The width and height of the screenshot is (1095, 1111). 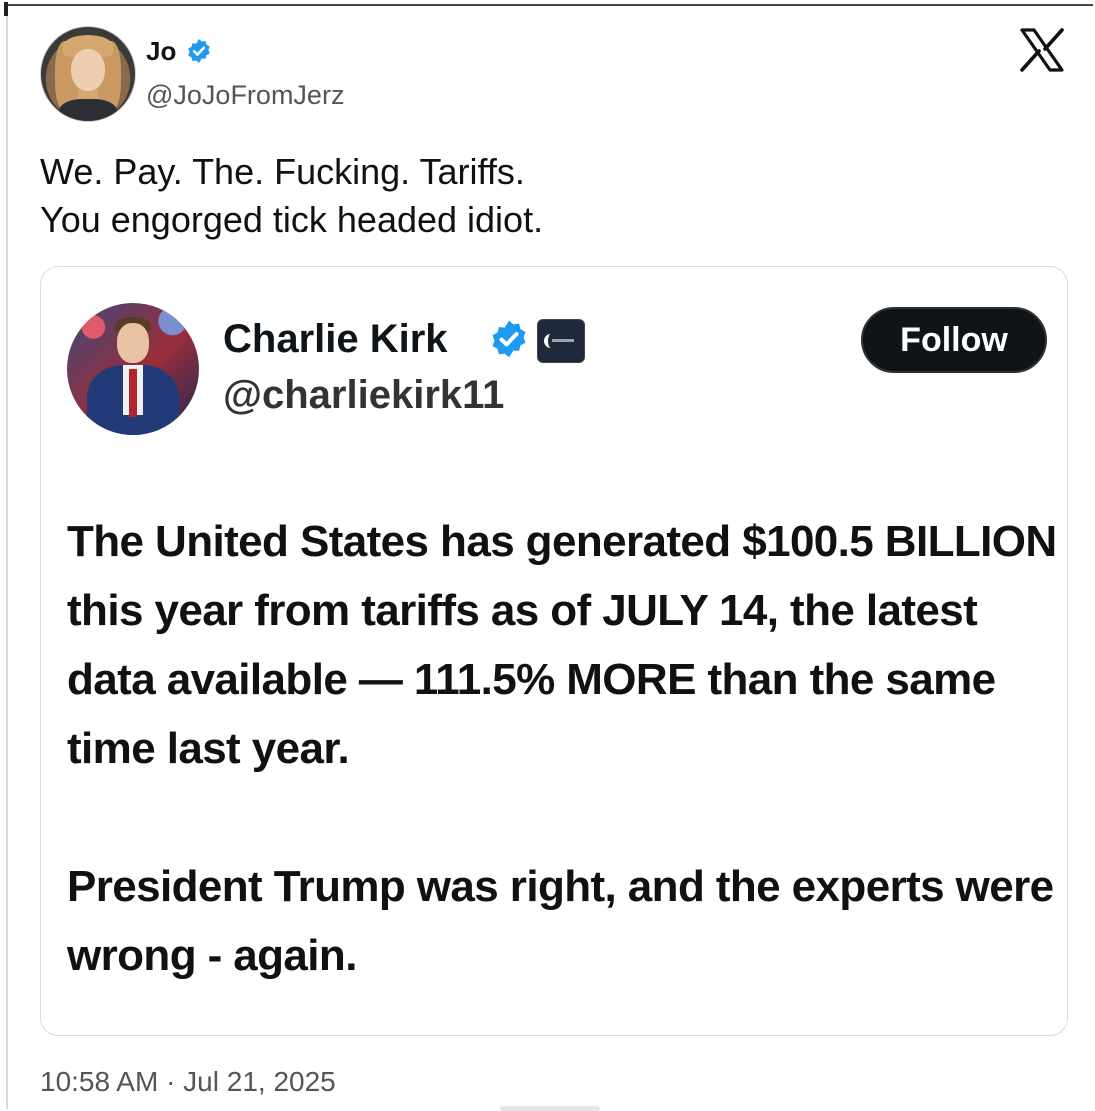 What do you see at coordinates (561, 341) in the screenshot?
I see `affiliation-badge-icon` at bounding box center [561, 341].